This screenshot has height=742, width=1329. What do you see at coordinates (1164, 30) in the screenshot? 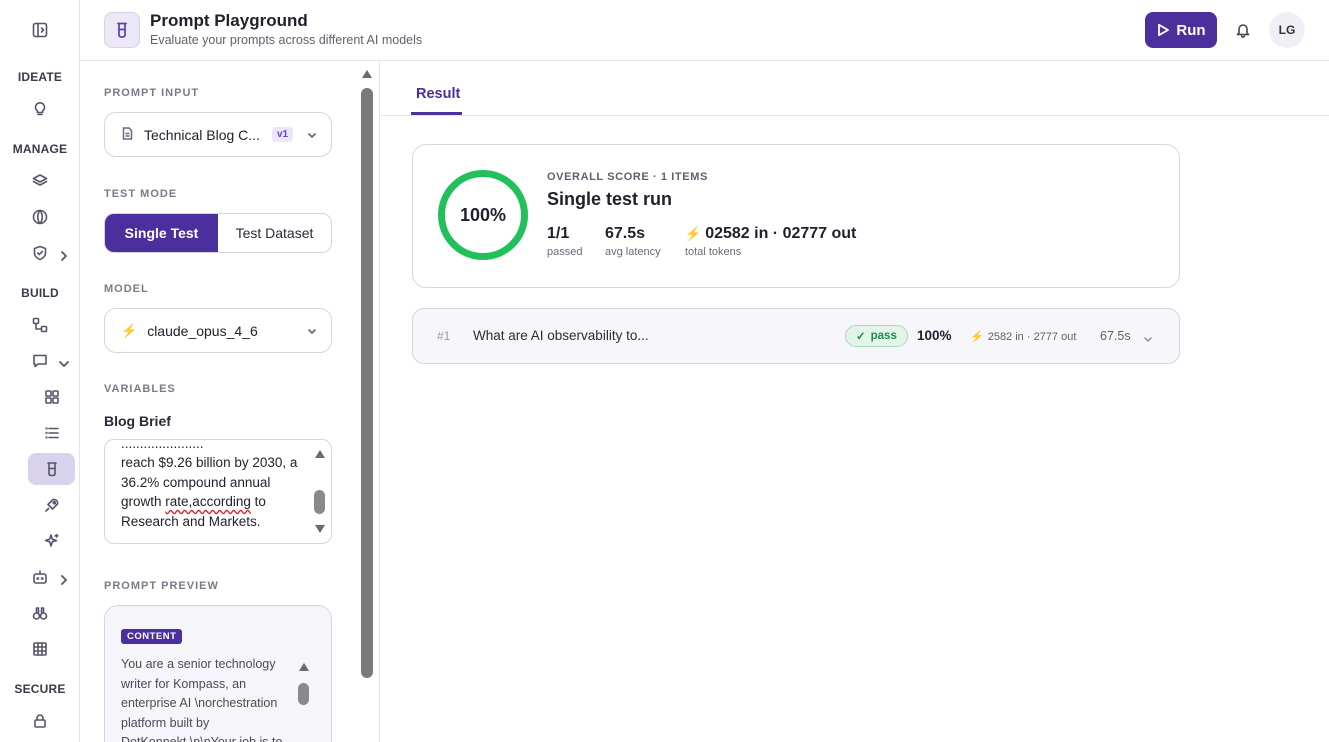
I see `play-icon` at bounding box center [1164, 30].